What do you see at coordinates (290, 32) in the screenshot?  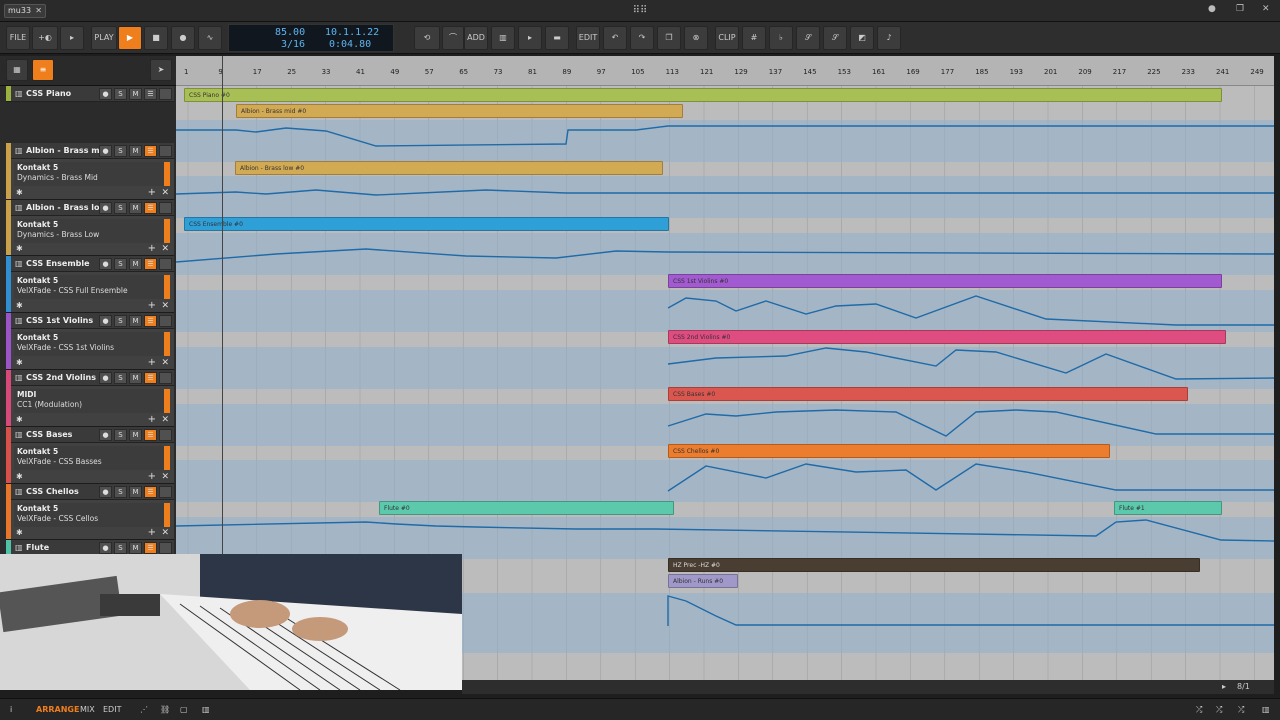 I see `tempo-value: 85.00` at bounding box center [290, 32].